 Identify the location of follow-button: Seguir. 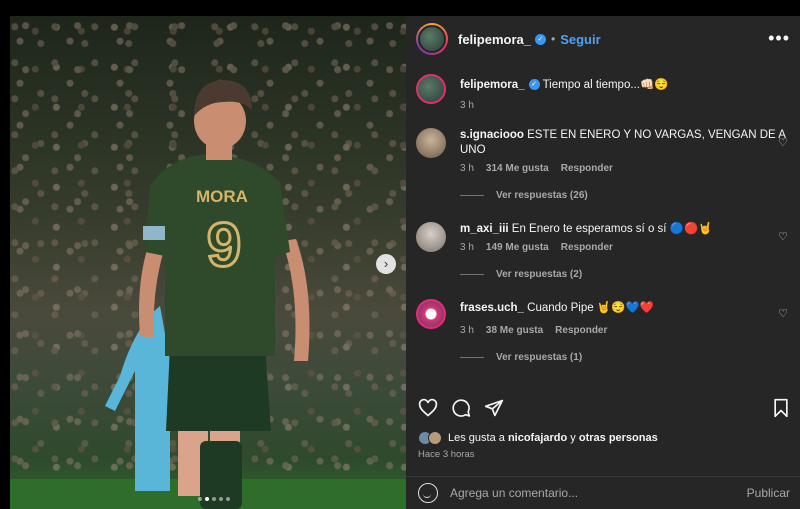
(580, 39).